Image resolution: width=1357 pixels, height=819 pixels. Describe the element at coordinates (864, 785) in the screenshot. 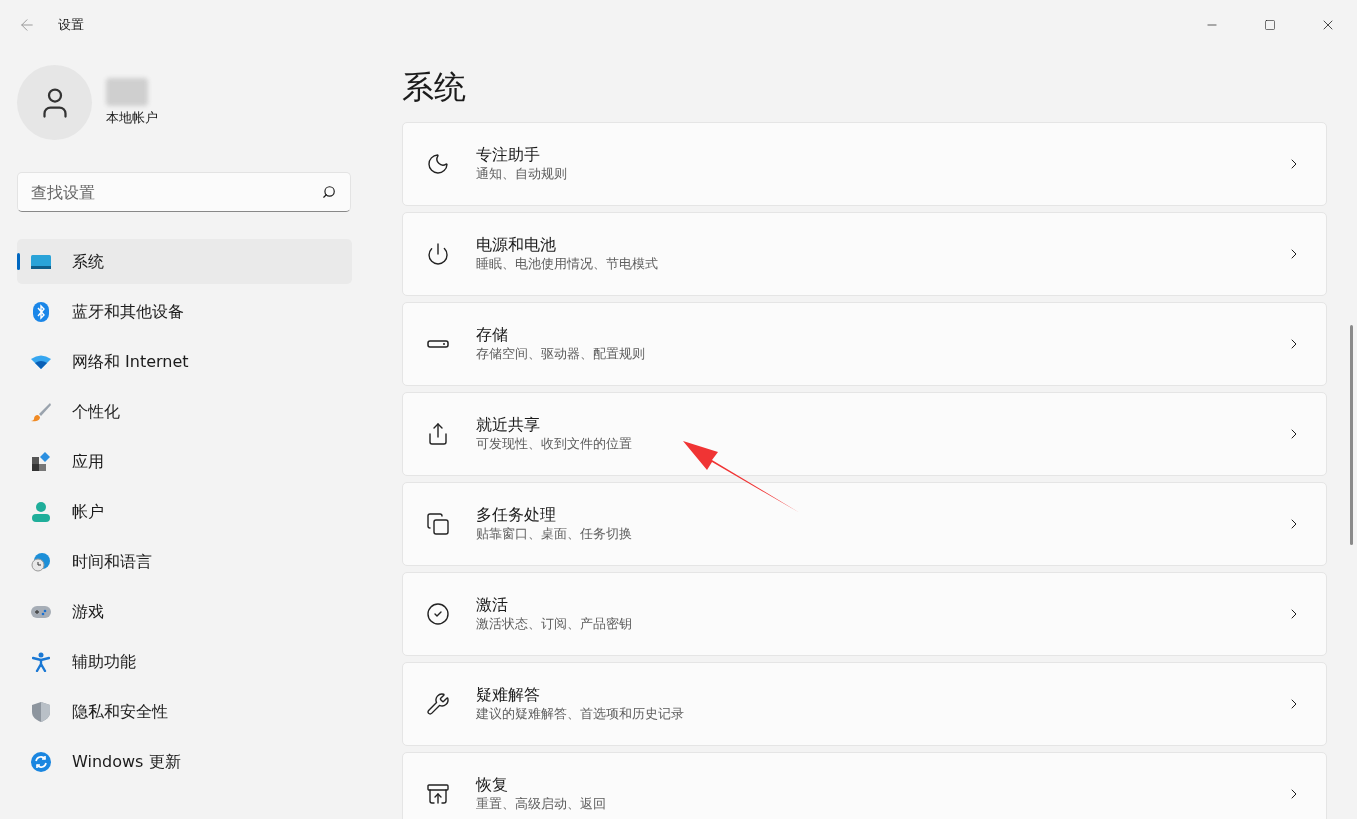

I see `settings-card: 恢复 重置、高级启动、返回` at that location.